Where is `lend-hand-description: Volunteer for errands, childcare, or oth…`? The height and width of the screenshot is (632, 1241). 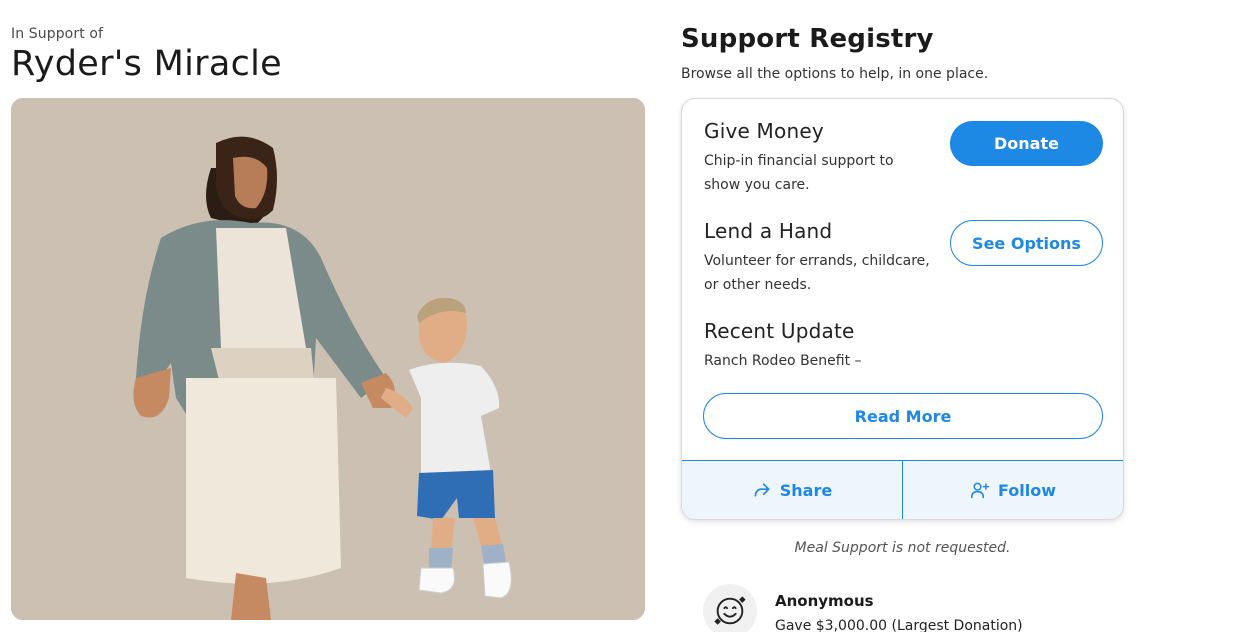
lend-hand-description: Volunteer for errands, childcare, or oth… is located at coordinates (817, 273).